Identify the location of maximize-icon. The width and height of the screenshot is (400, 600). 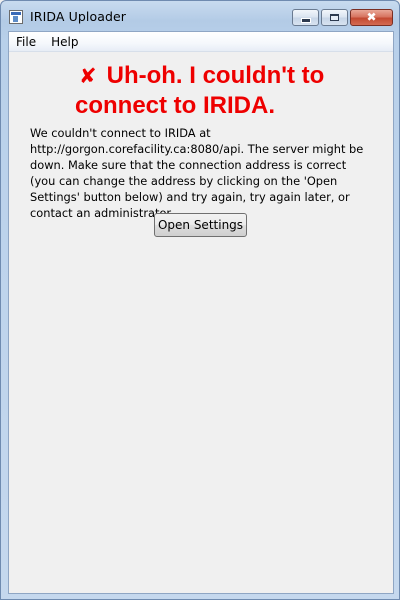
(334, 17).